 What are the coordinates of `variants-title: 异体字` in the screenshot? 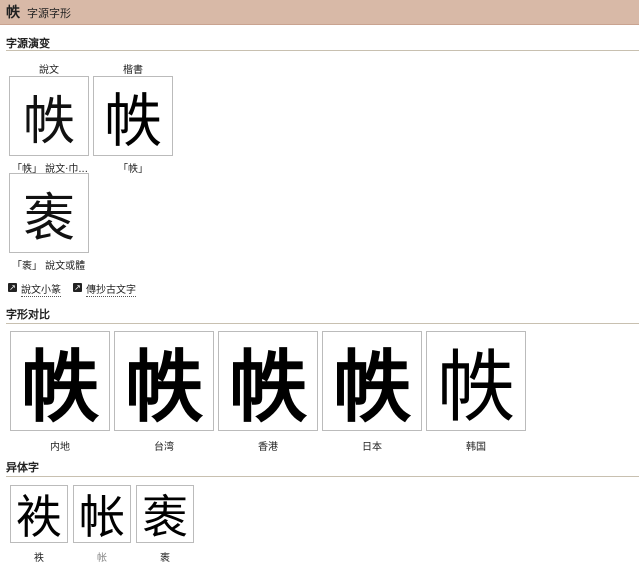 It's located at (22, 467).